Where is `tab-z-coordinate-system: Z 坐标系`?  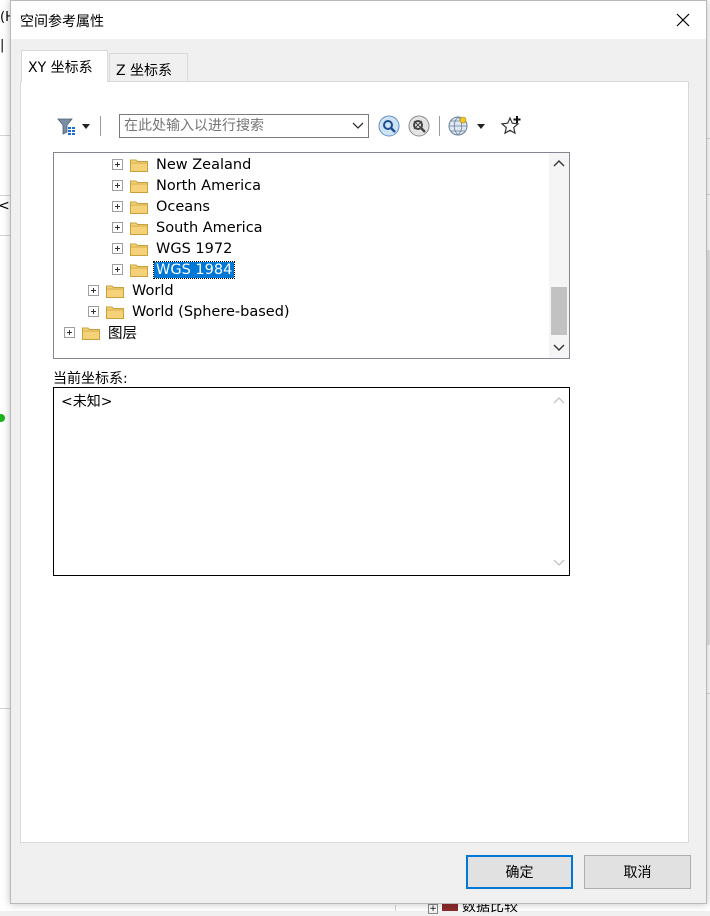
tab-z-coordinate-system: Z 坐标系 is located at coordinates (148, 67).